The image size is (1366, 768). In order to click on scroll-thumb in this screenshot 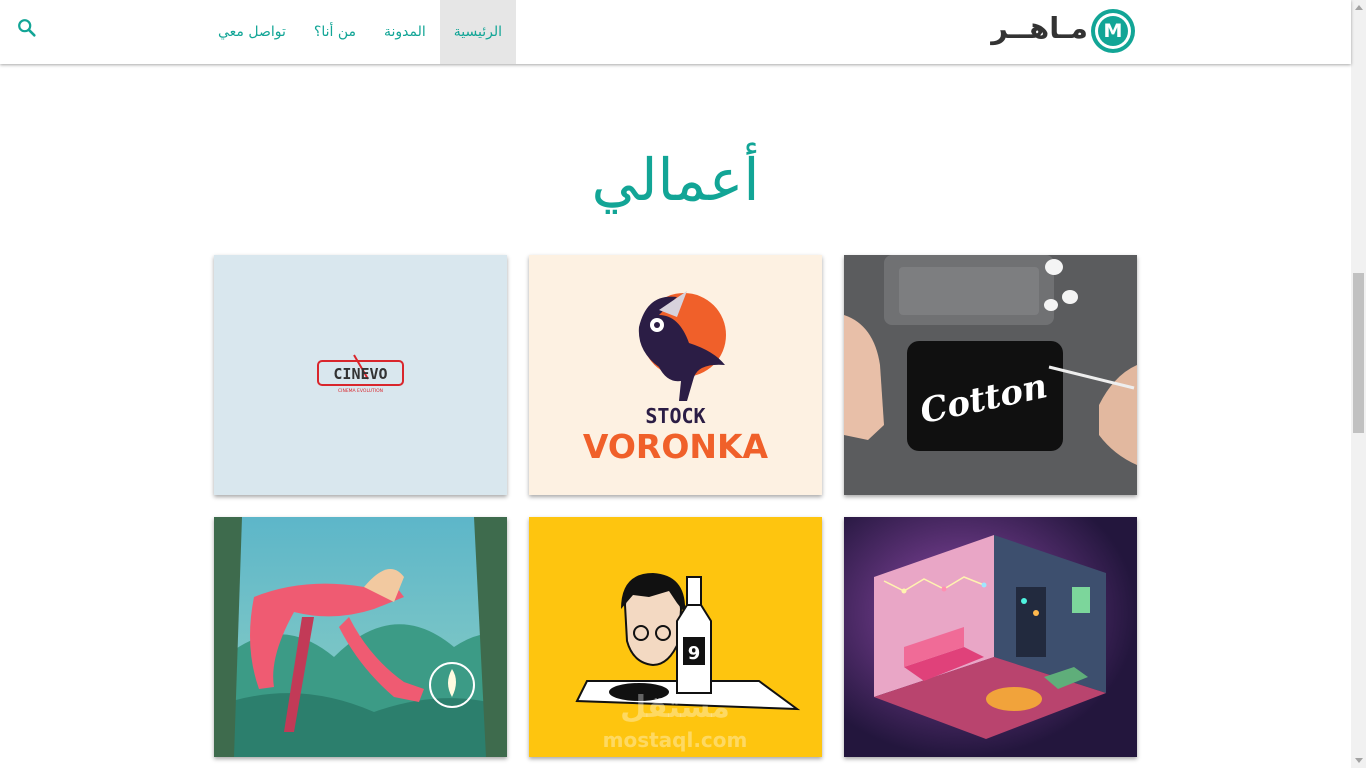, I will do `click(1358, 353)`.